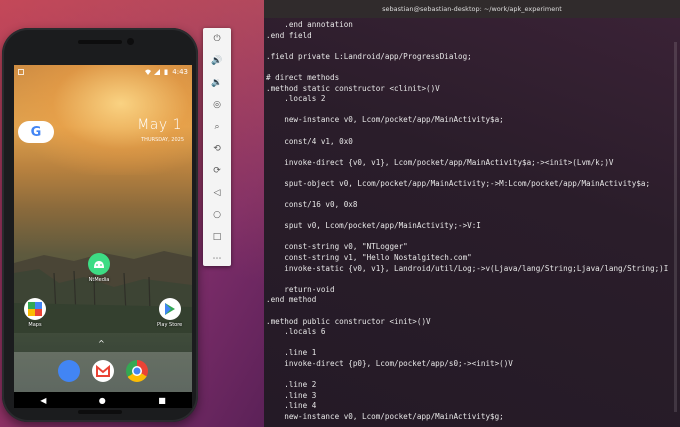  I want to click on terminal-line: # direct methods, so click(303, 77).